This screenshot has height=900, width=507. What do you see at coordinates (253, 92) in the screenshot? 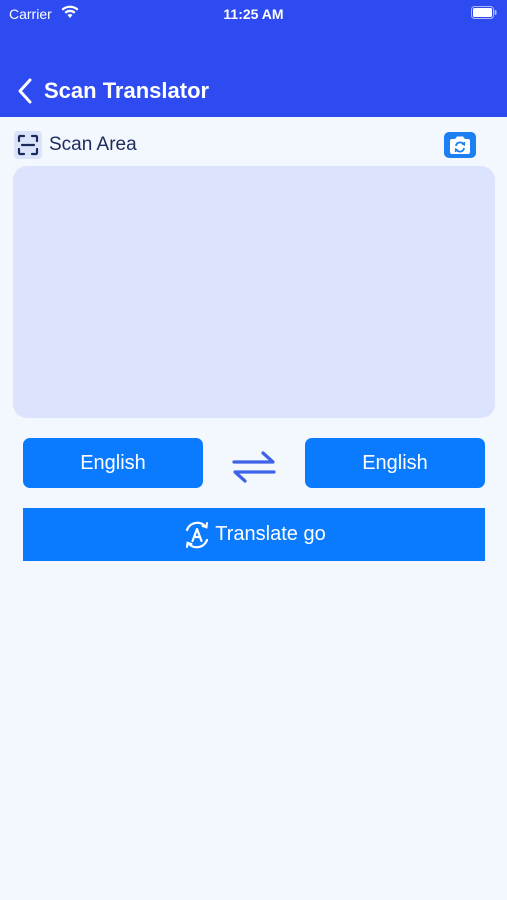
I see `nav-bar: Scan Translator` at bounding box center [253, 92].